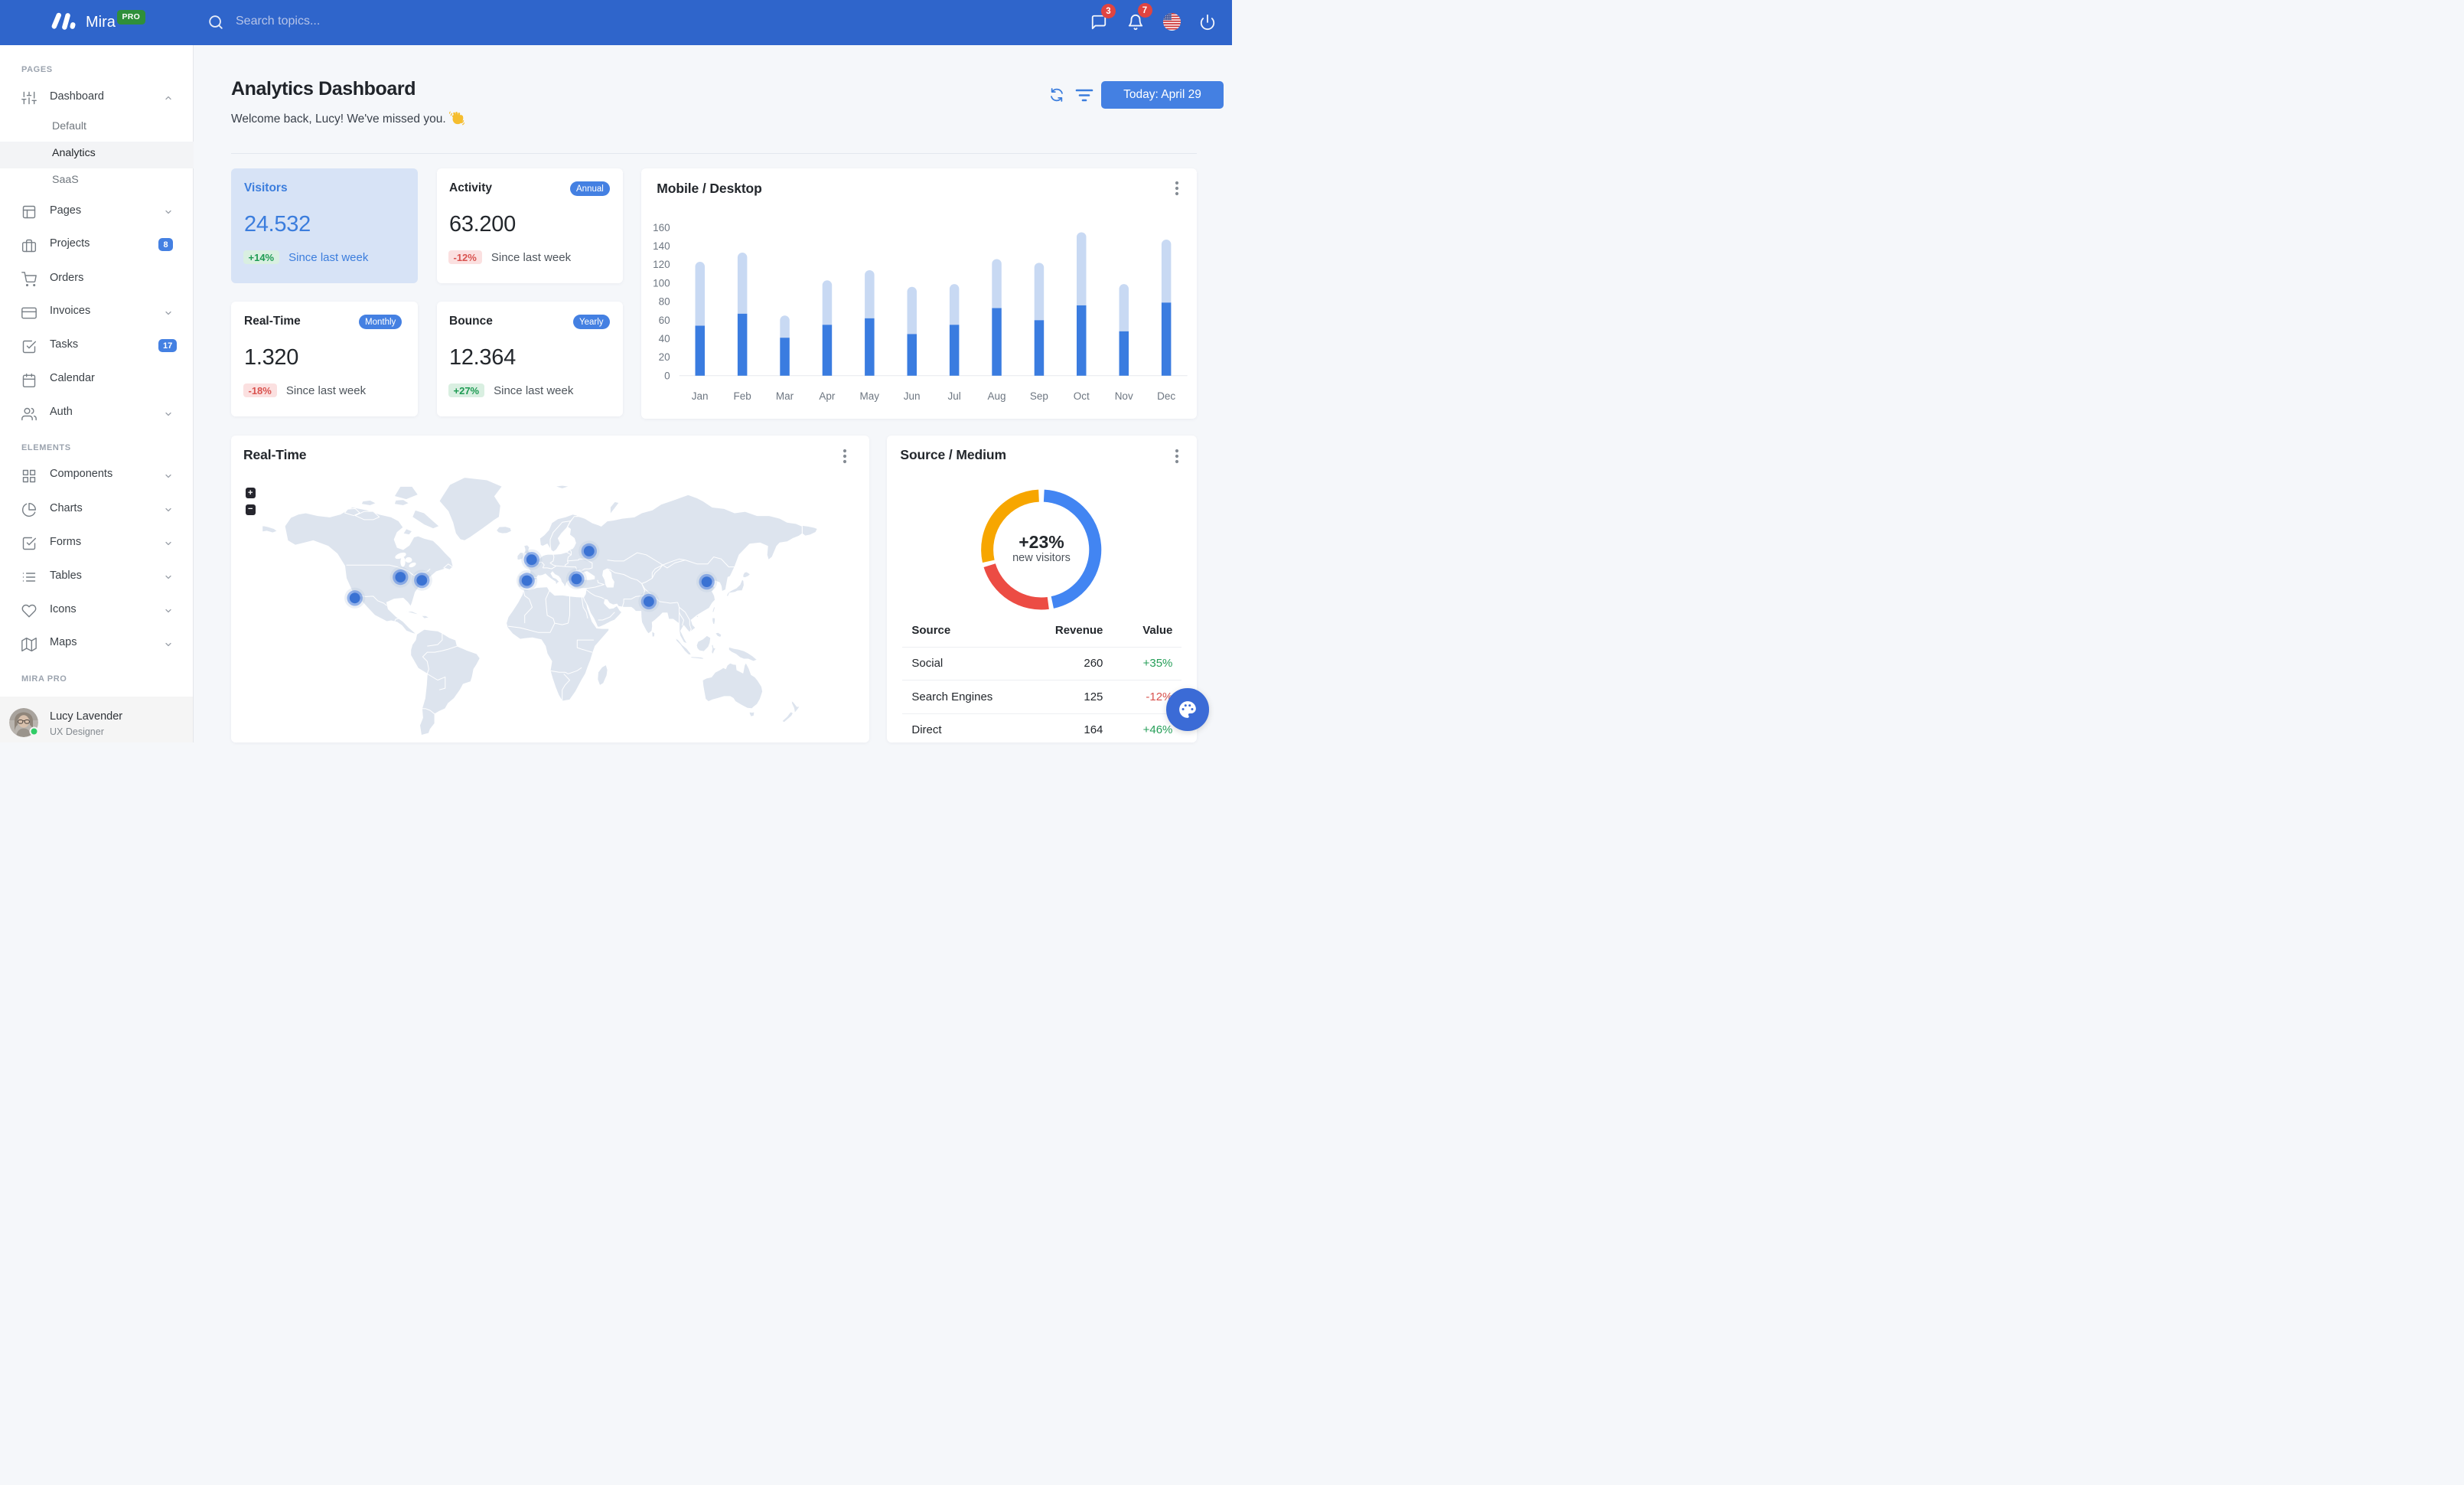  Describe the element at coordinates (954, 396) in the screenshot. I see `svg-text: Jul` at that location.